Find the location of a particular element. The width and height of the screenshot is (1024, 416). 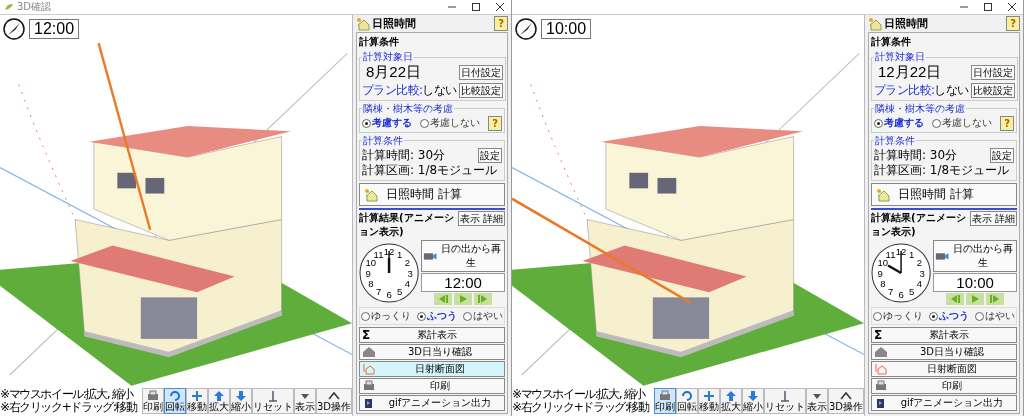

camera-icon is located at coordinates (942, 256).